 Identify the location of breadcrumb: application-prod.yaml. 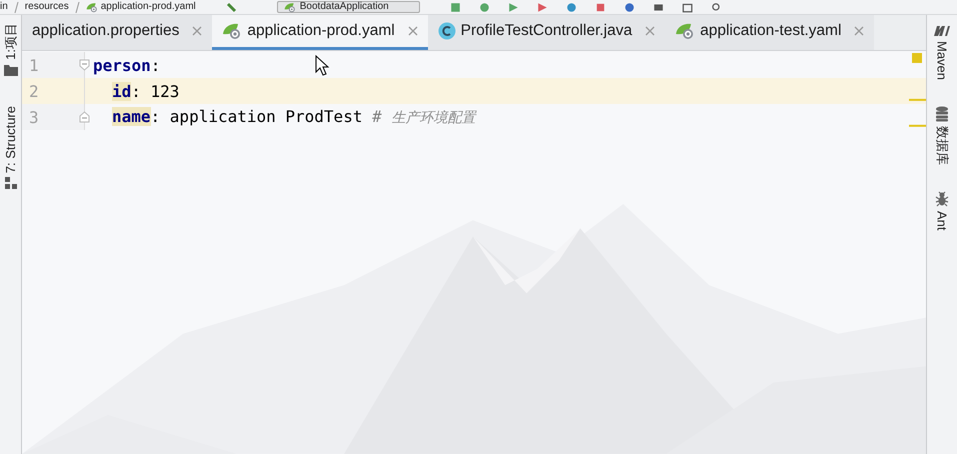
(148, 7).